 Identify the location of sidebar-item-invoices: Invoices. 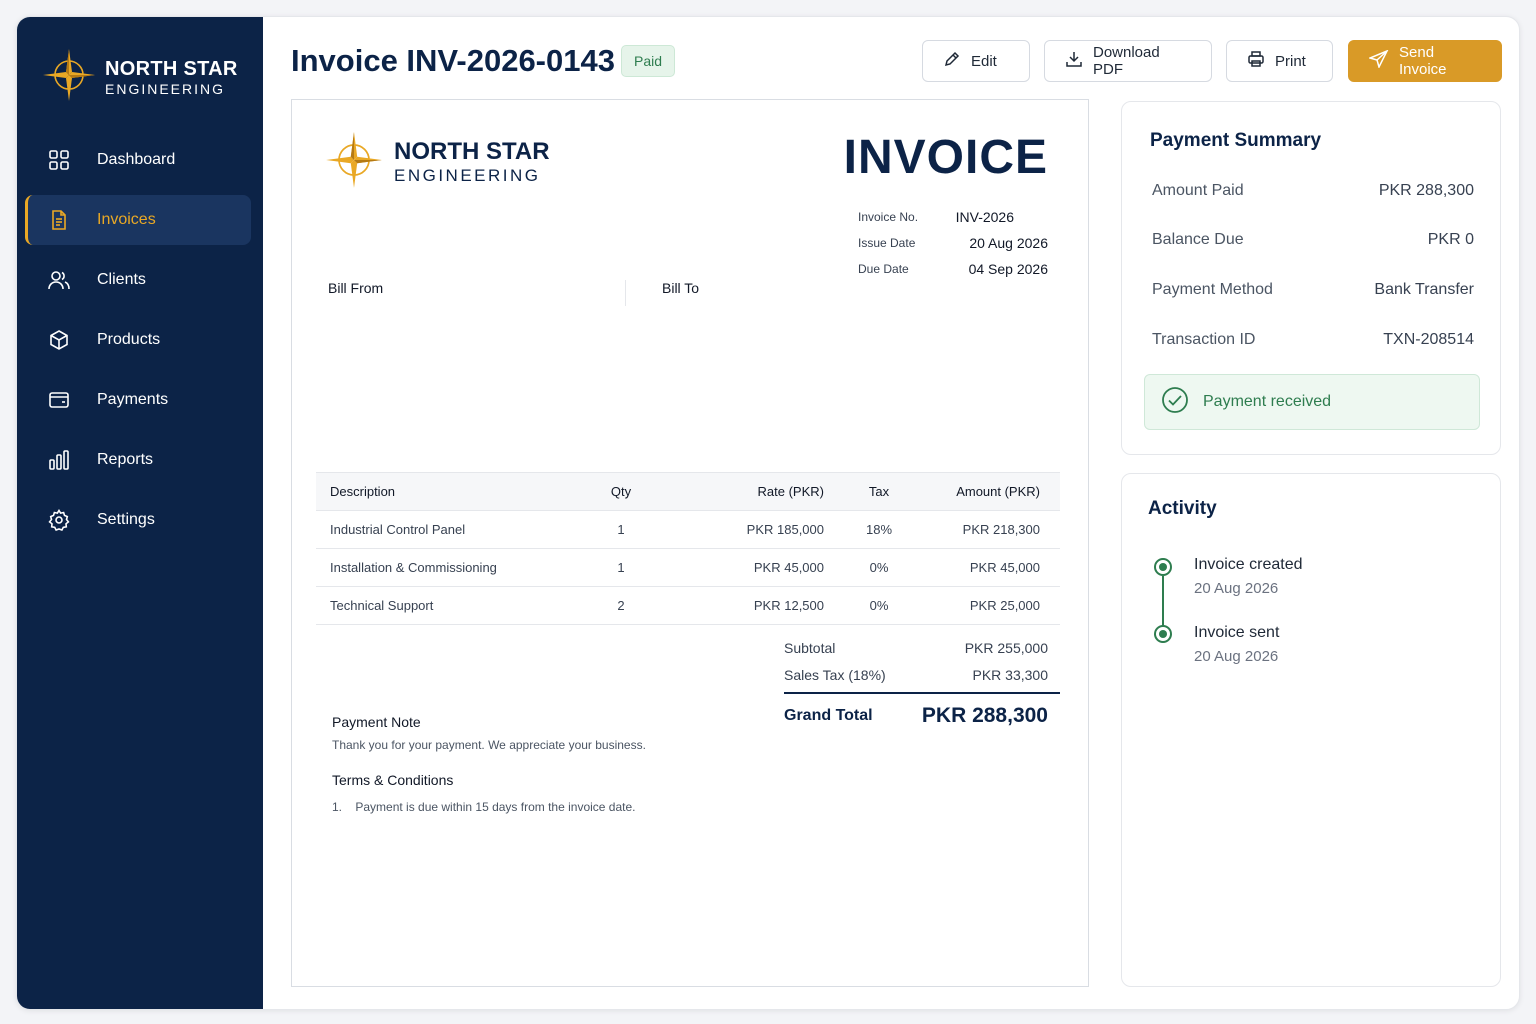
(138, 220).